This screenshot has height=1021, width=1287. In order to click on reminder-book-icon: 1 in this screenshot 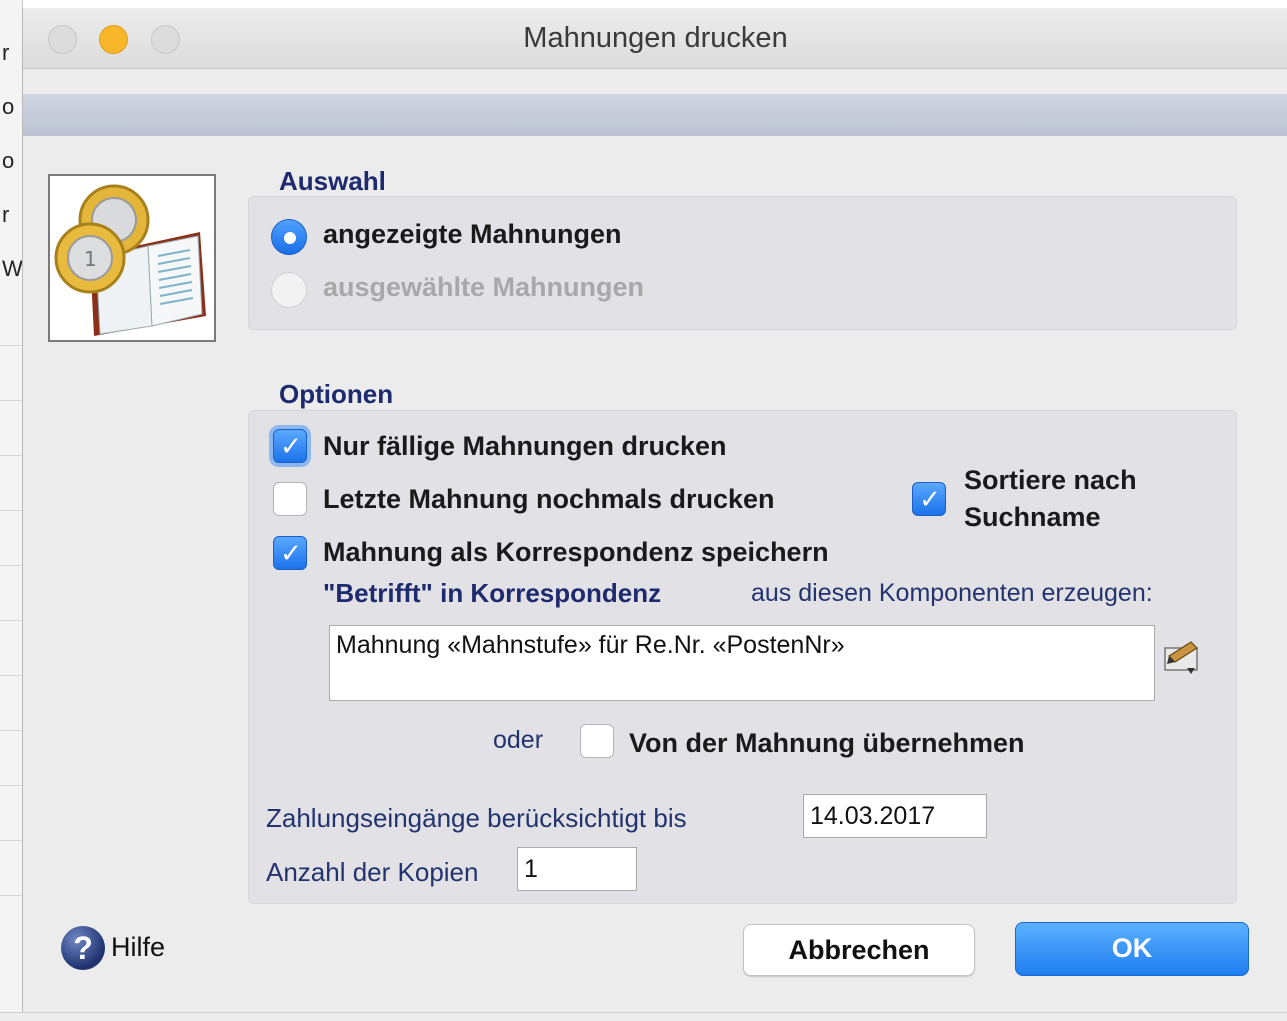, I will do `click(132, 258)`.